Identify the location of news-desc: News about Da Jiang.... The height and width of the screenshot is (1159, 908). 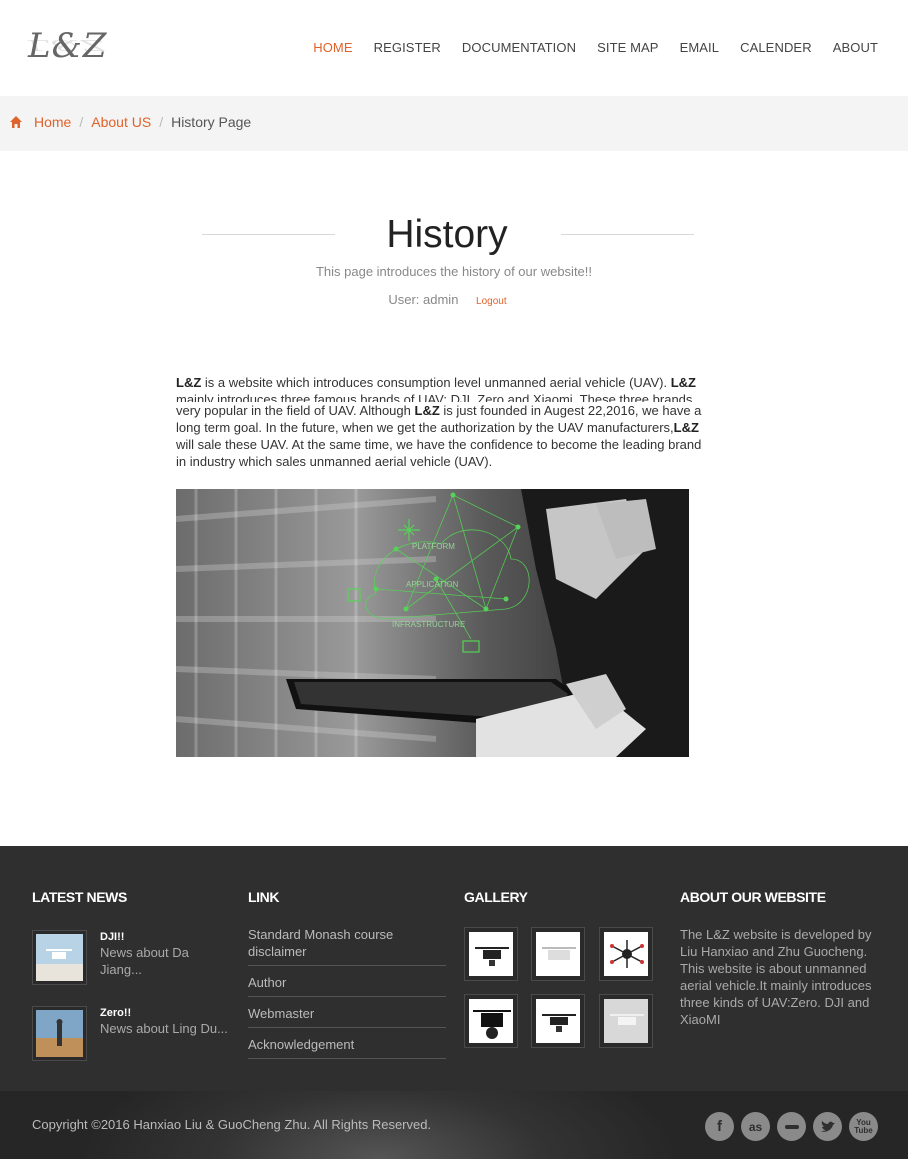
(144, 961).